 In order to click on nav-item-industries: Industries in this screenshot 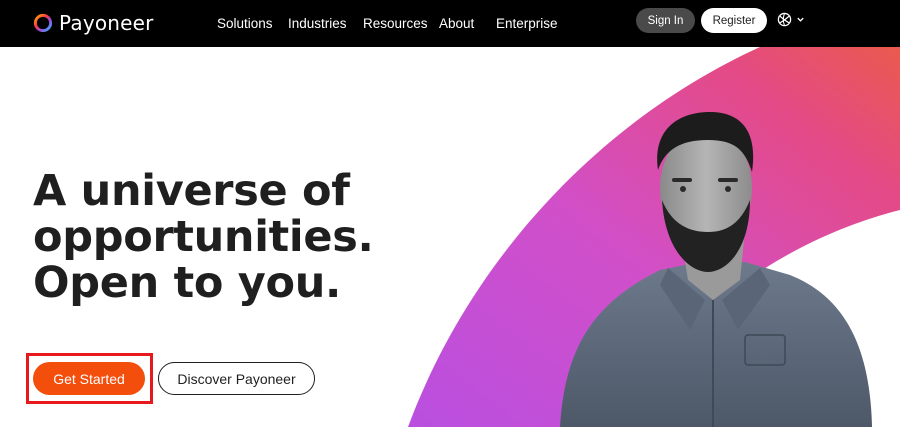, I will do `click(317, 23)`.